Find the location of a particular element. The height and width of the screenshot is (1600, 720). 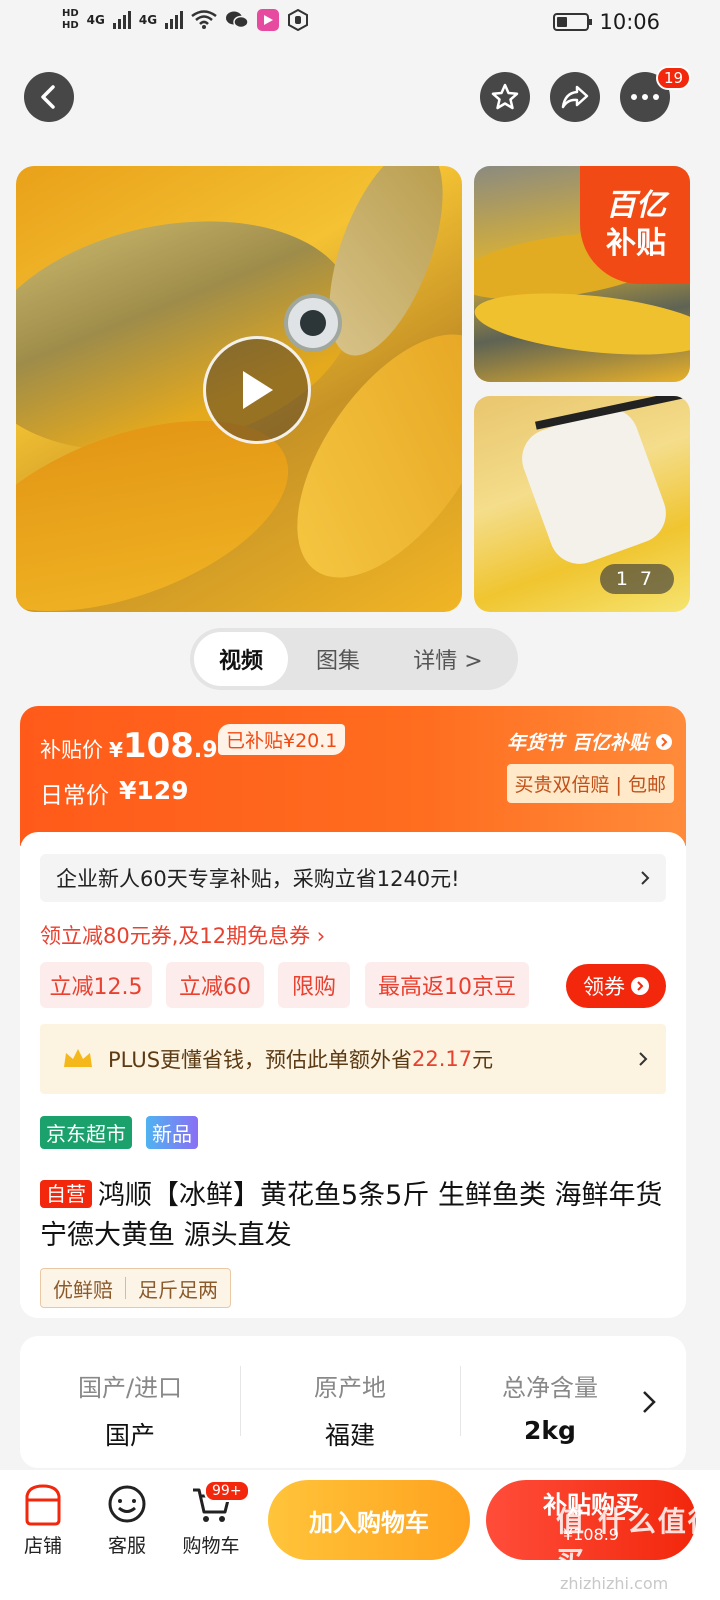

plus-banner: PLUS更懂省钱，预估此单额外省 22.17 元 is located at coordinates (353, 1059).